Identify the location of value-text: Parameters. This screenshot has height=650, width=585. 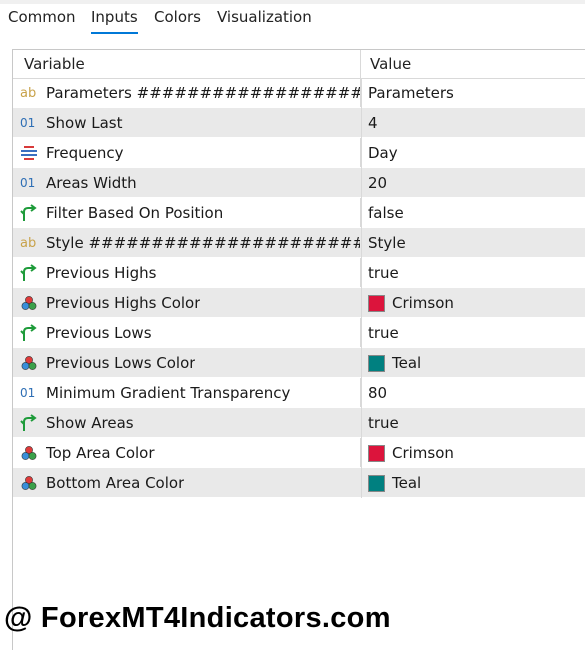
(411, 93).